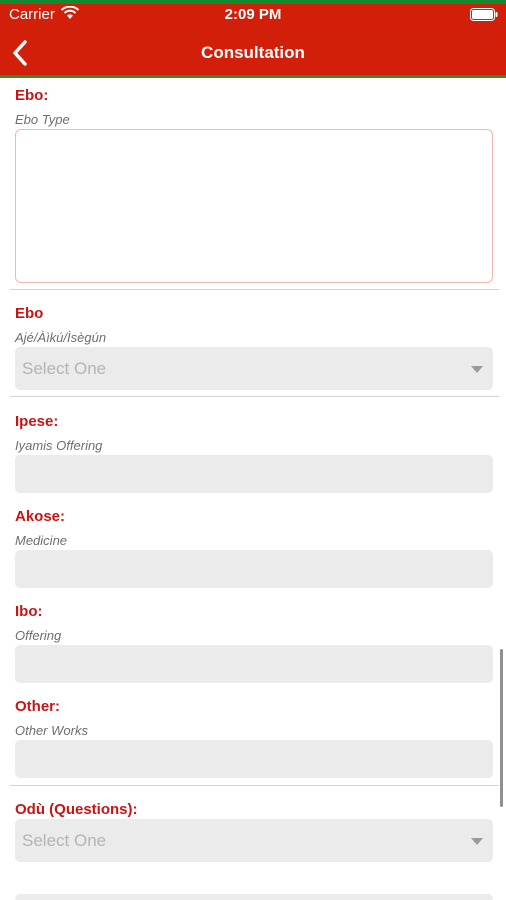 The image size is (506, 900). I want to click on nav-bar: Consultation, so click(253, 53).